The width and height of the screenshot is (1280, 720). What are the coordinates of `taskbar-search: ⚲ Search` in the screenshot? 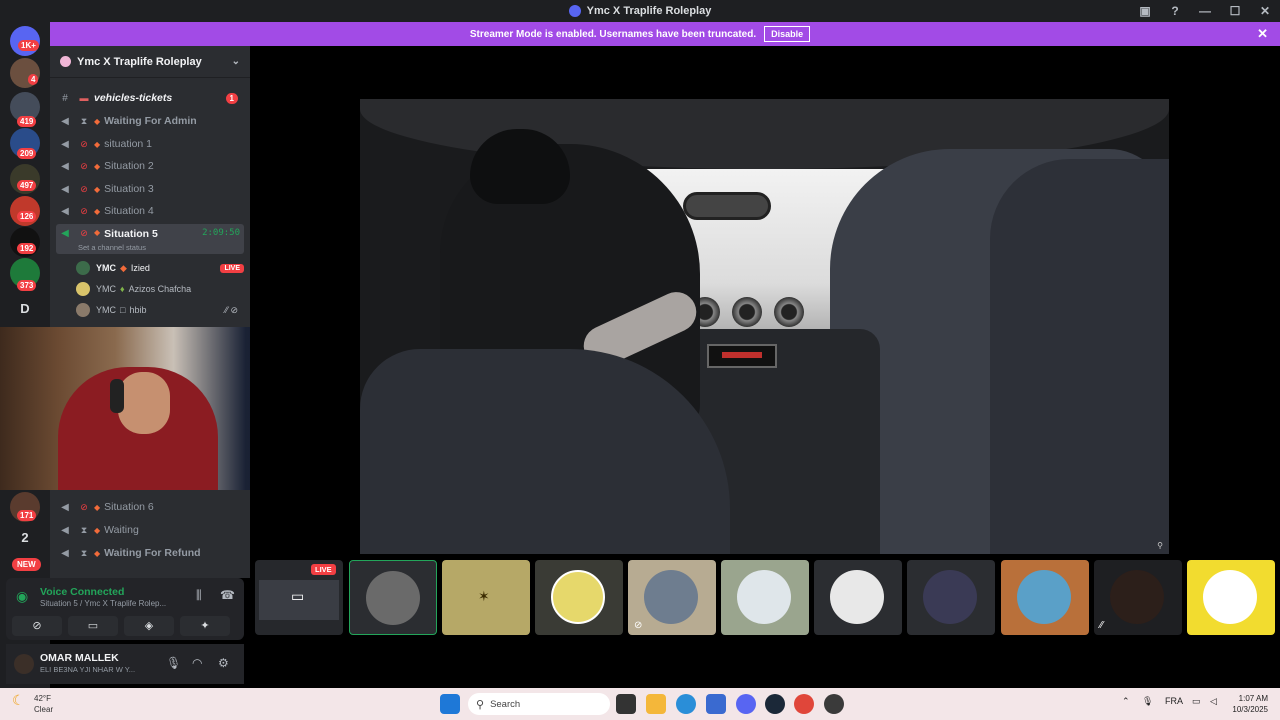 It's located at (539, 704).